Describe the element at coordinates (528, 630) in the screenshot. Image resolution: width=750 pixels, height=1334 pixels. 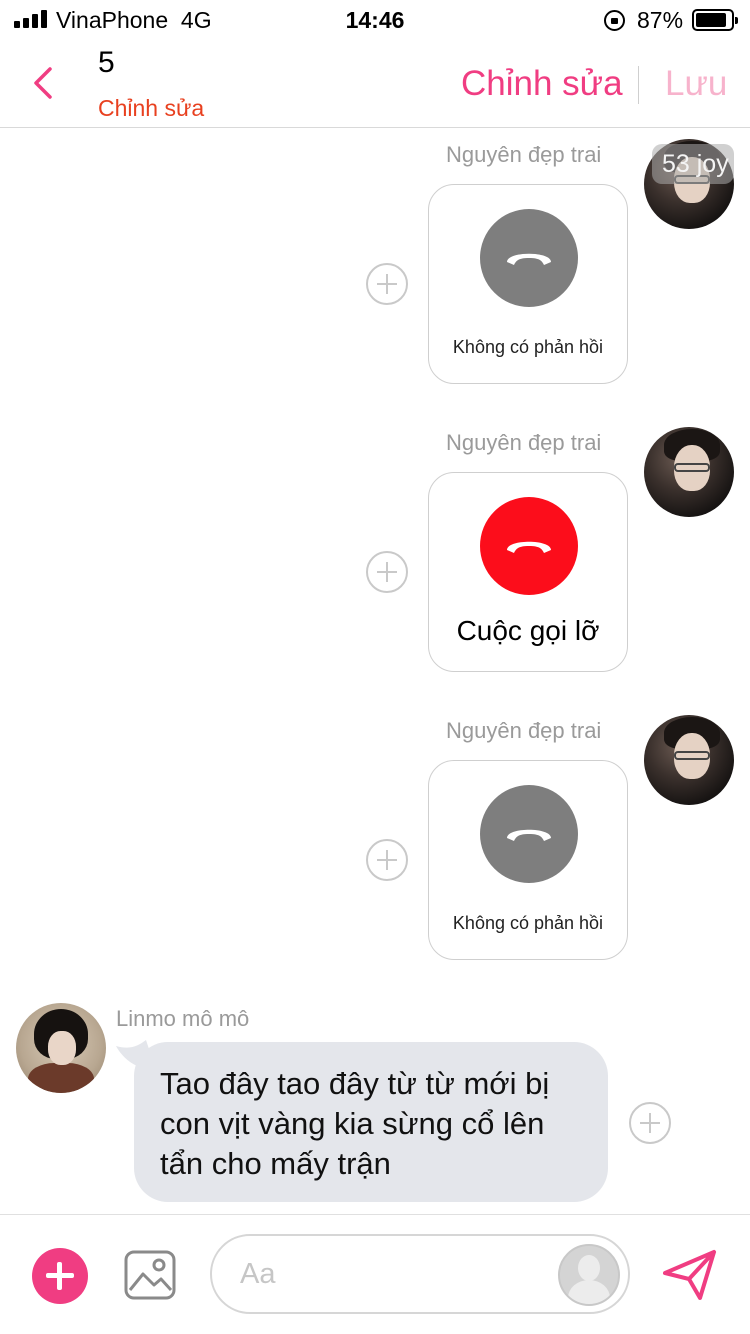
I see `call-caption: Cuộc gọi lỡ` at that location.